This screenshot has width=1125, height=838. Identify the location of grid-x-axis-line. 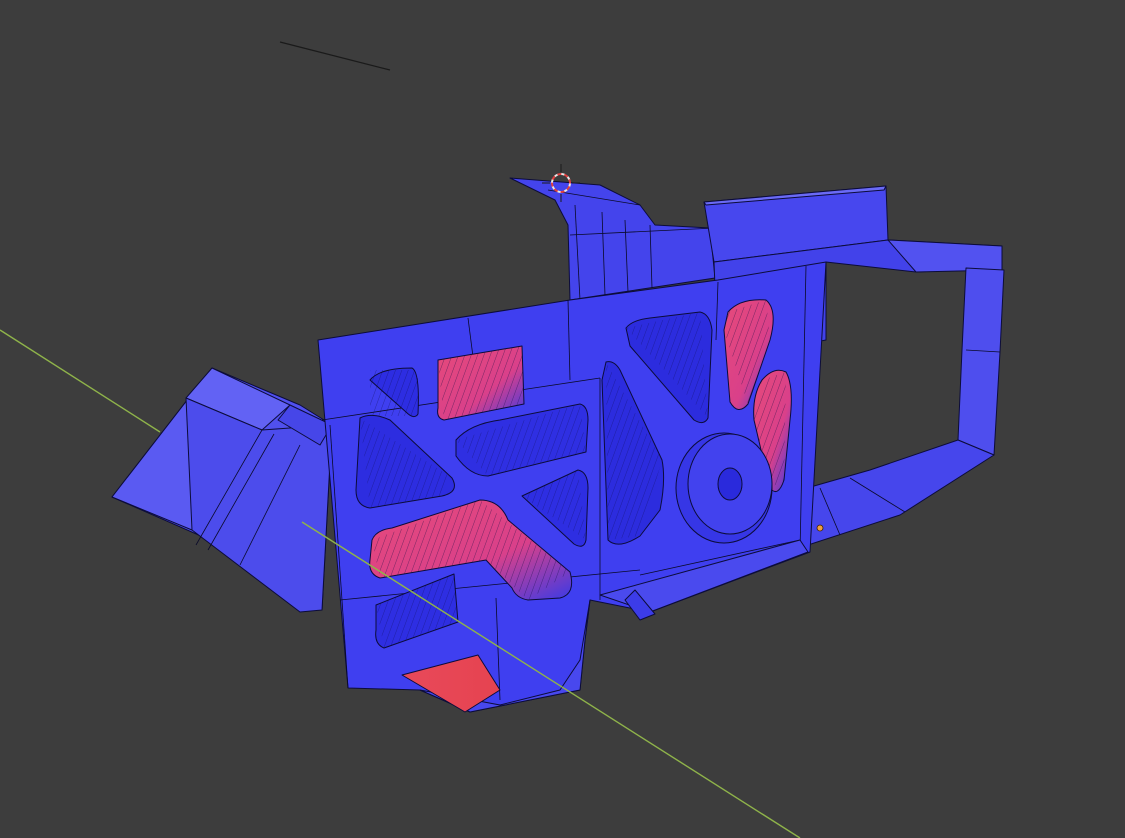
(80, 381).